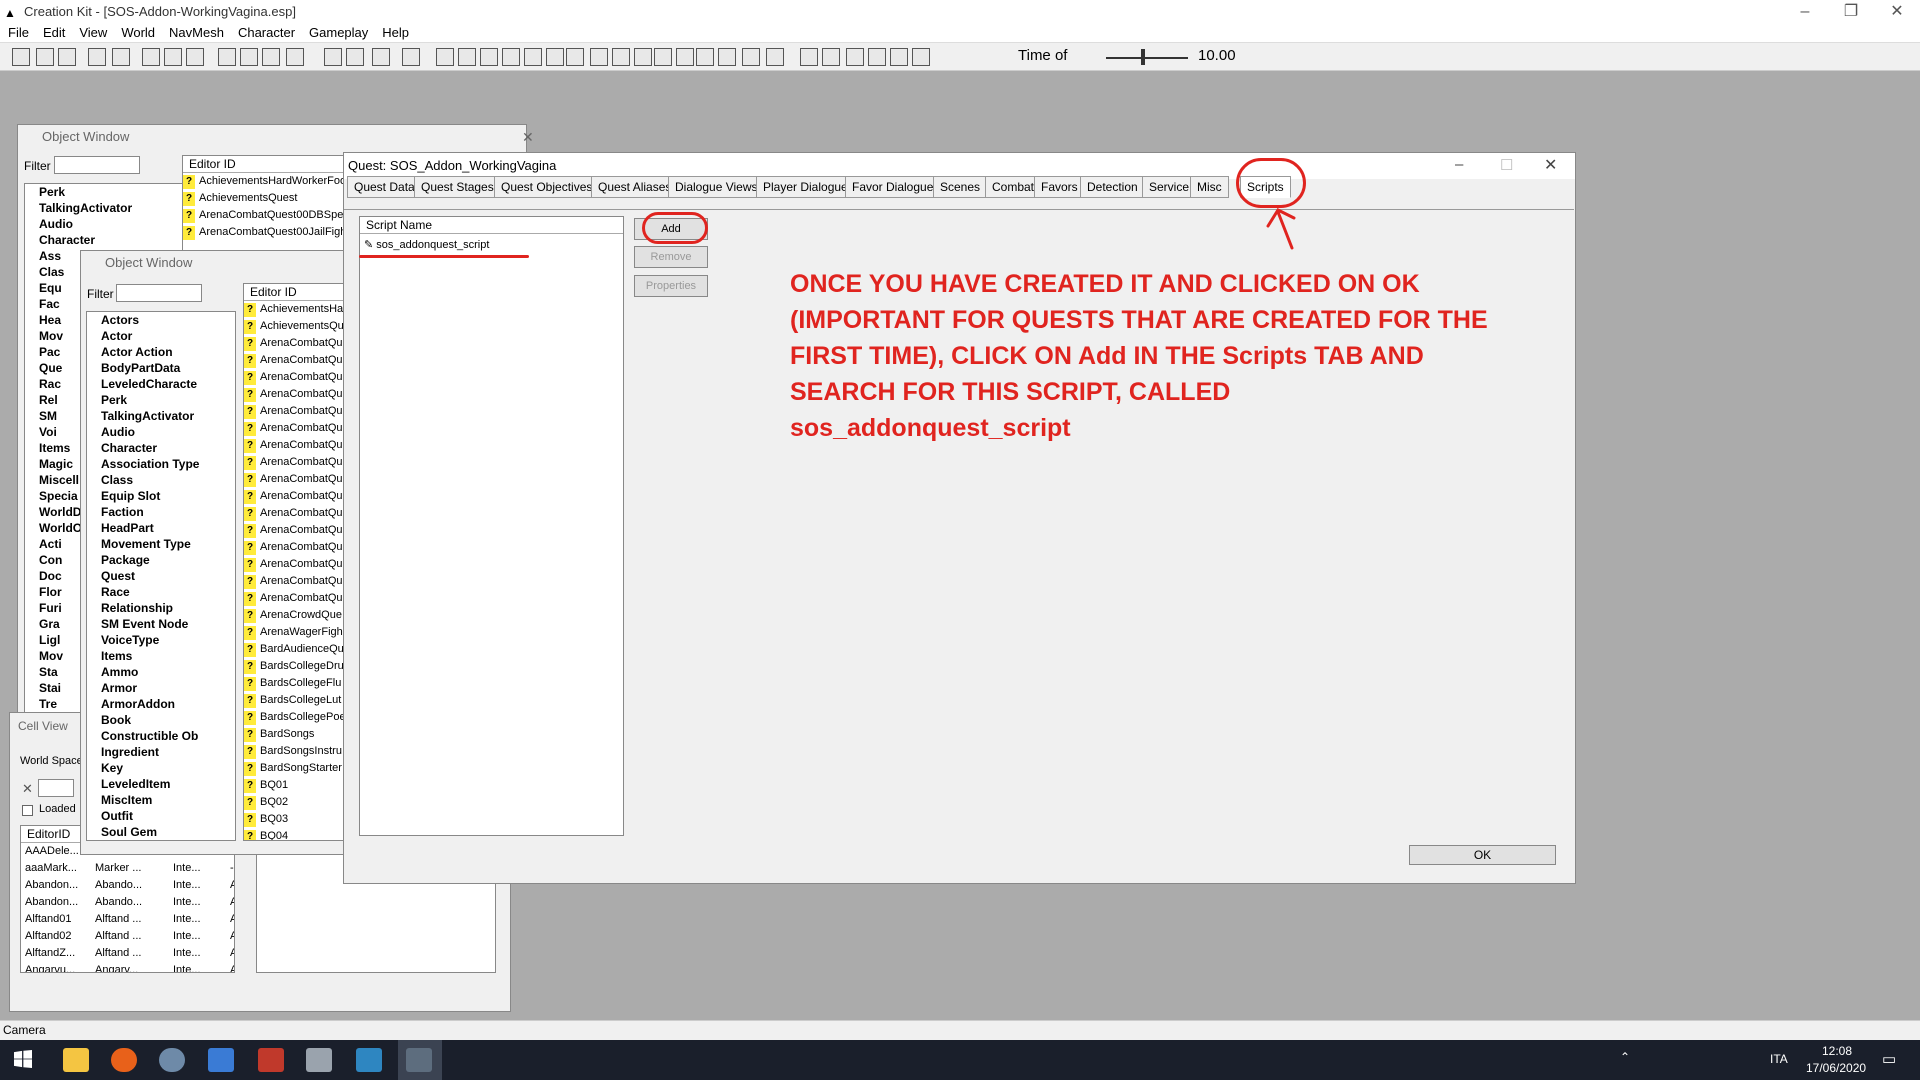 This screenshot has width=1920, height=1080. What do you see at coordinates (671, 286) in the screenshot?
I see `properties-button: Properties` at bounding box center [671, 286].